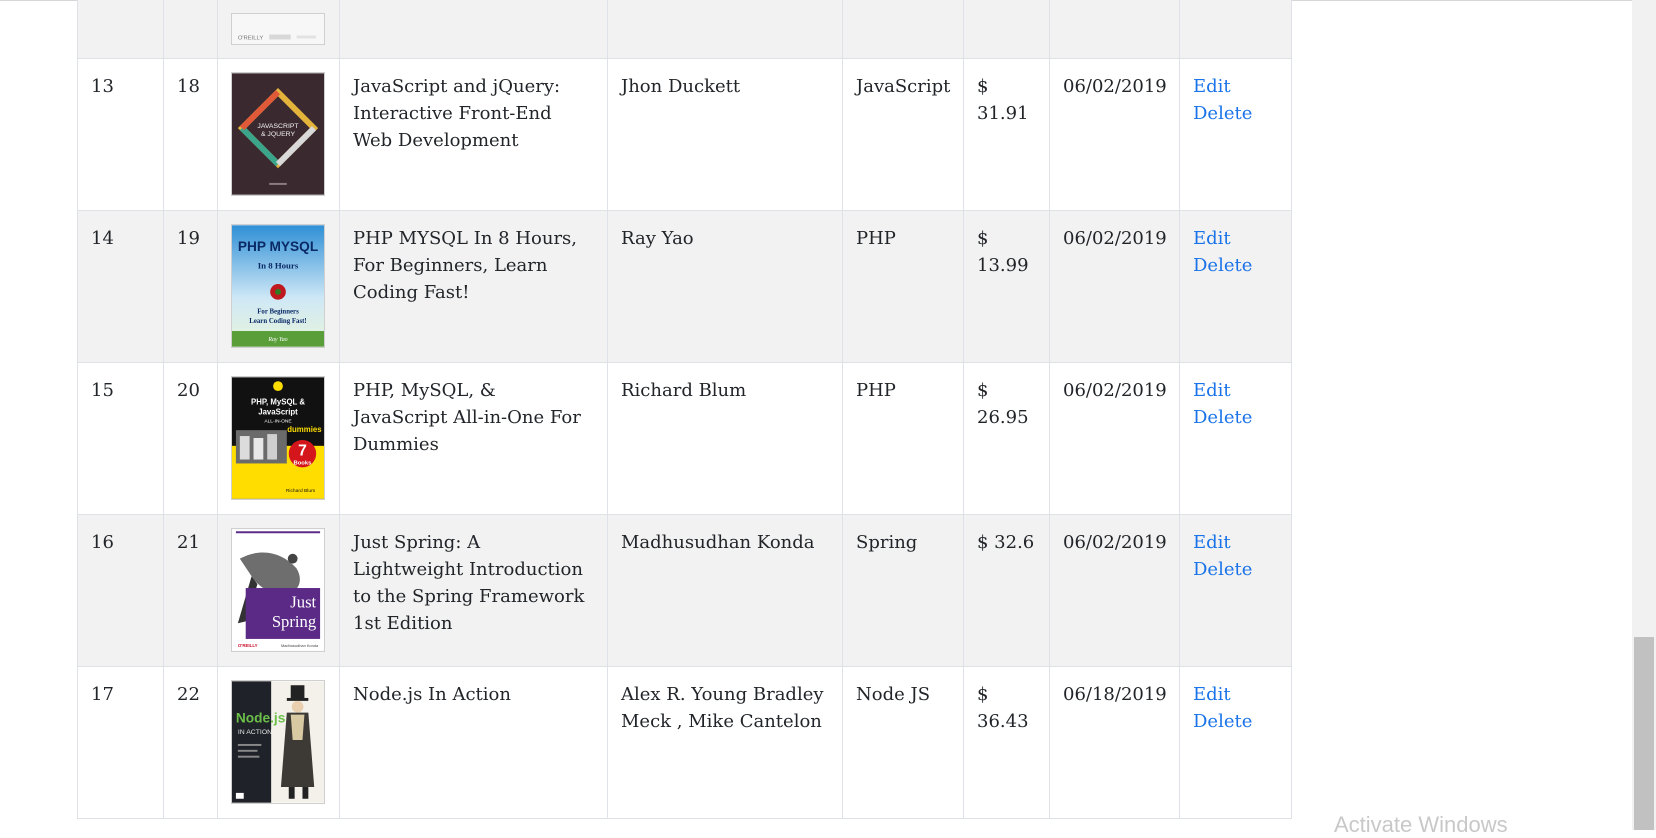  I want to click on book-price: $ 32.6, so click(1006, 590).